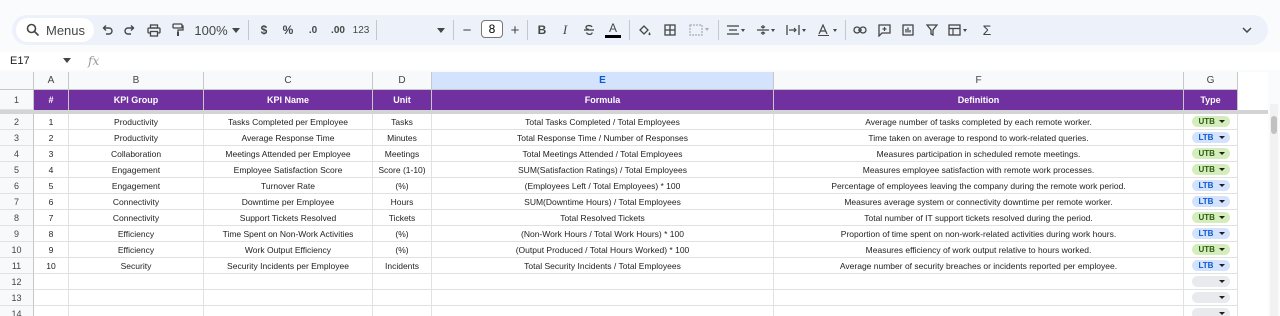  Describe the element at coordinates (589, 30) in the screenshot. I see `strikethrough-button` at that location.